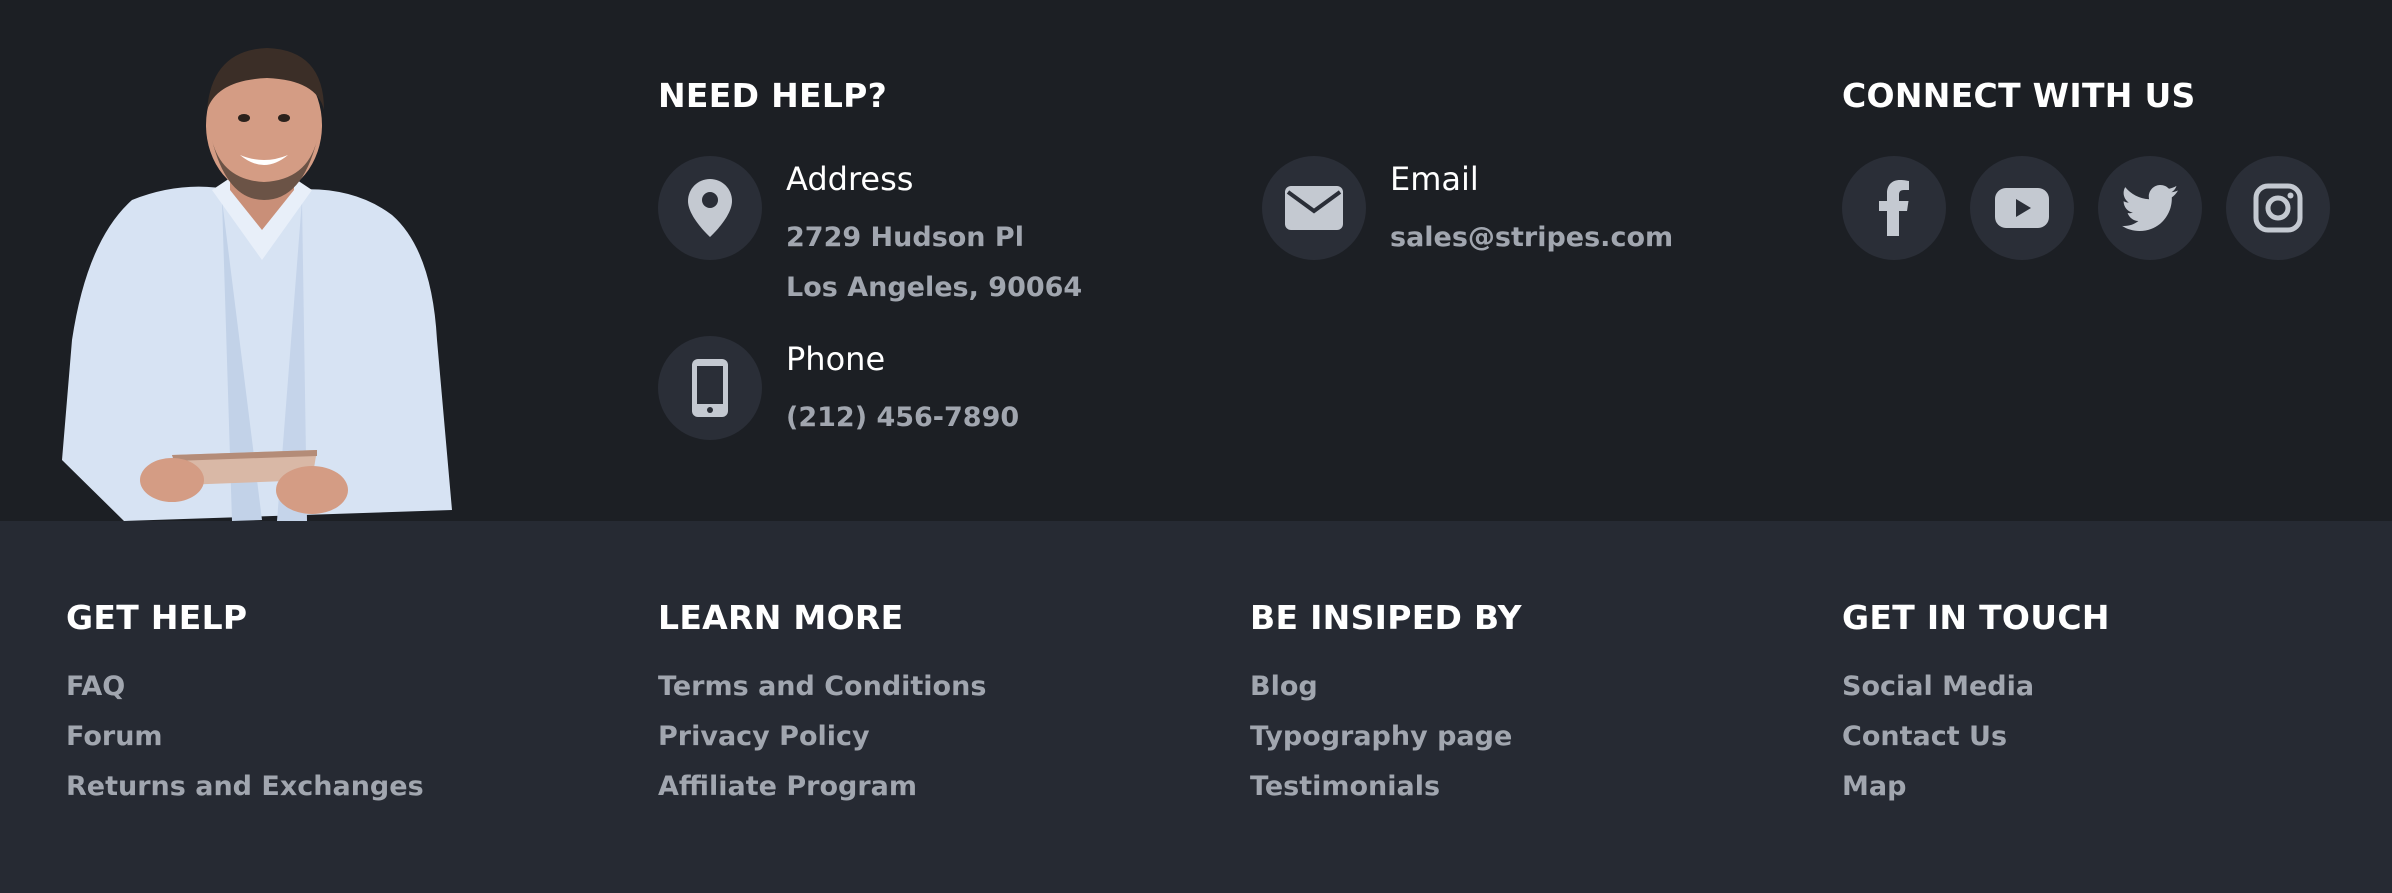 The image size is (2392, 893). Describe the element at coordinates (1434, 179) in the screenshot. I see `email-label: Email` at that location.